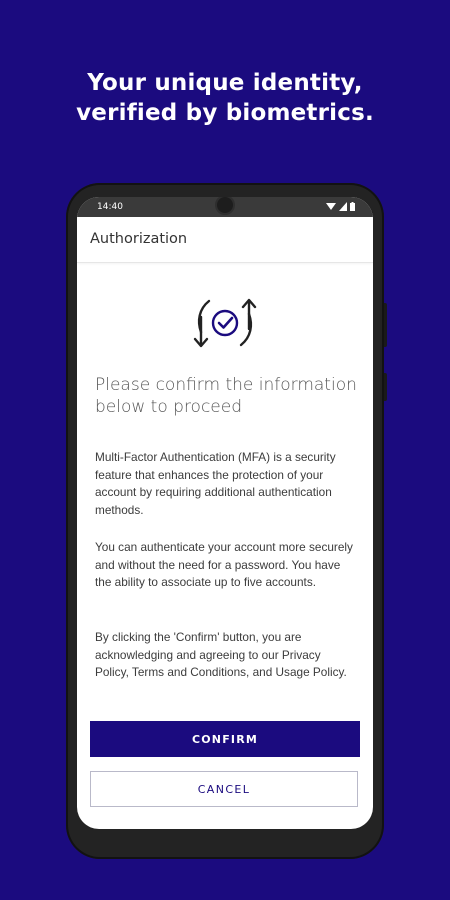  Describe the element at coordinates (110, 207) in the screenshot. I see `status-time: 14:40` at that location.